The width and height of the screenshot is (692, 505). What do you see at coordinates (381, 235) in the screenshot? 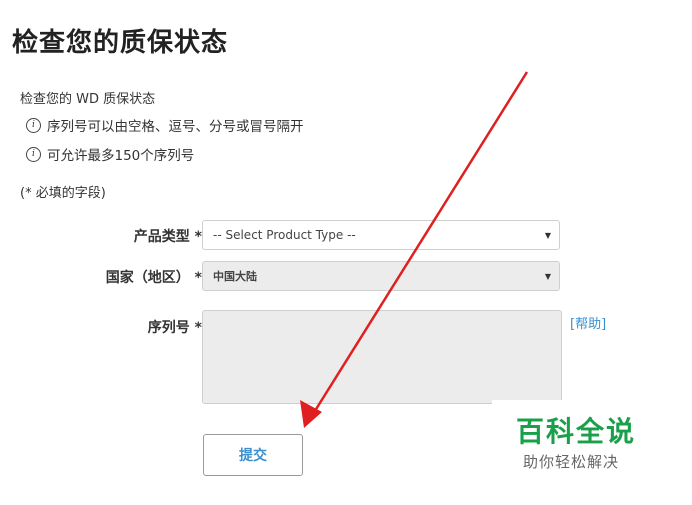
I see `product-type-select: -- Select Product Type -- ▼` at bounding box center [381, 235].